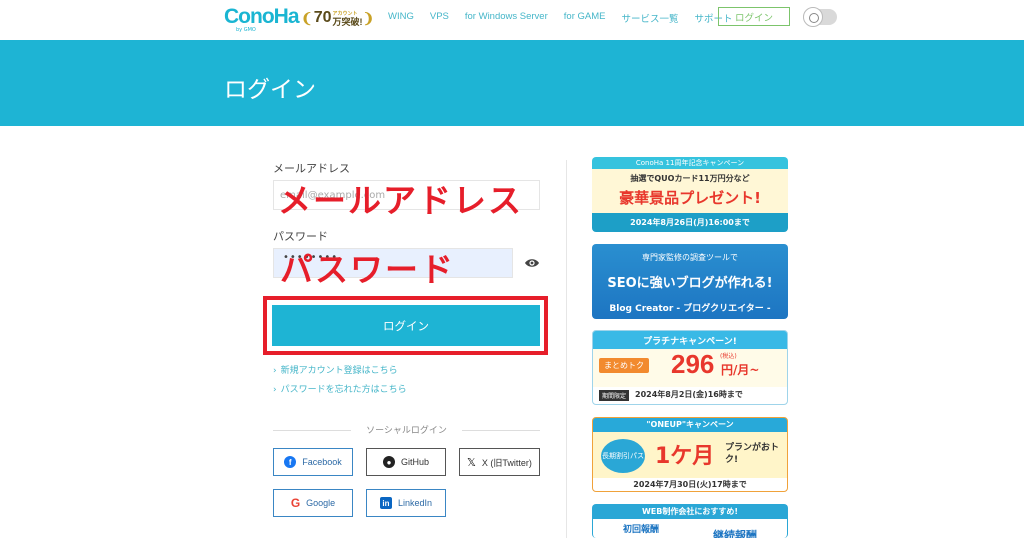 Image resolution: width=1024 pixels, height=538 pixels. What do you see at coordinates (471, 462) in the screenshot?
I see `x-icon: 𝕏` at bounding box center [471, 462].